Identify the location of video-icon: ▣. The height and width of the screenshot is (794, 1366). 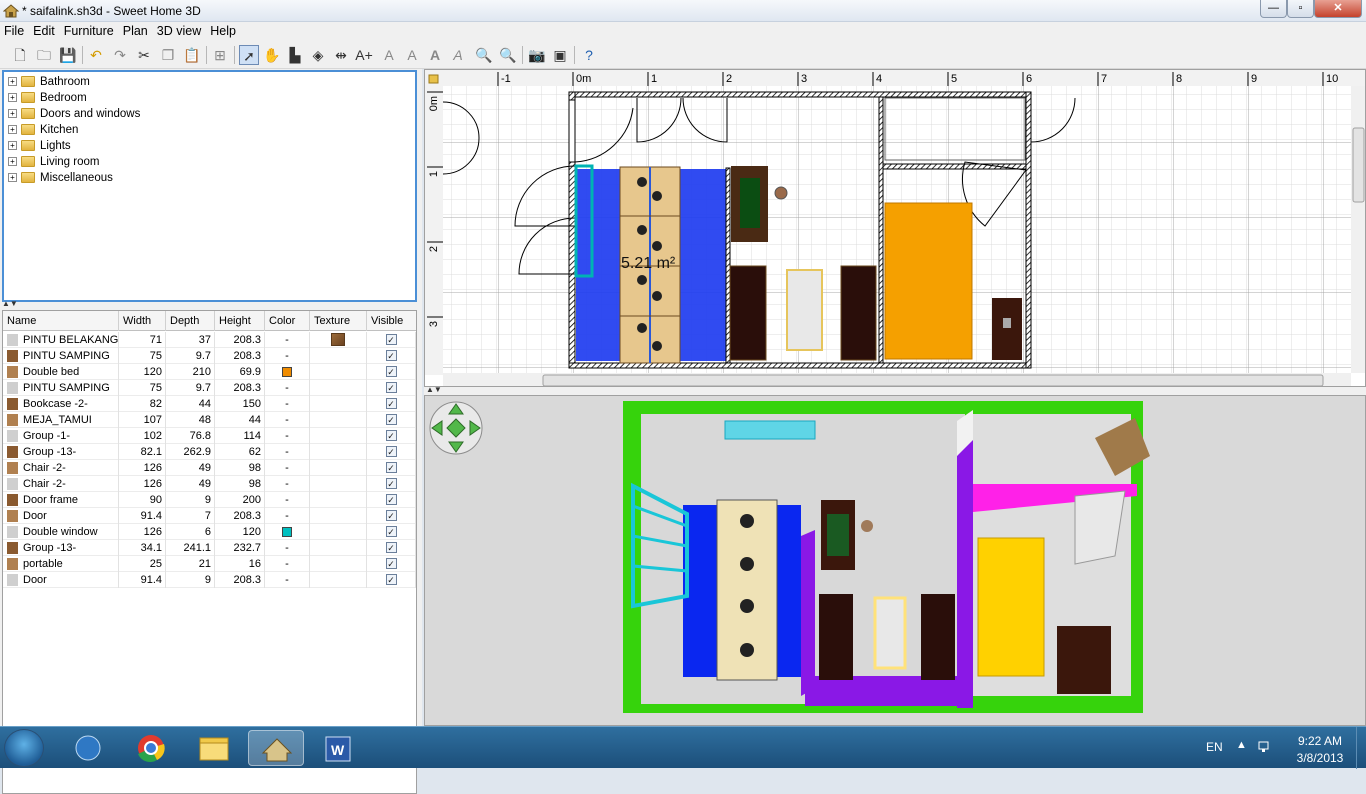
(560, 55).